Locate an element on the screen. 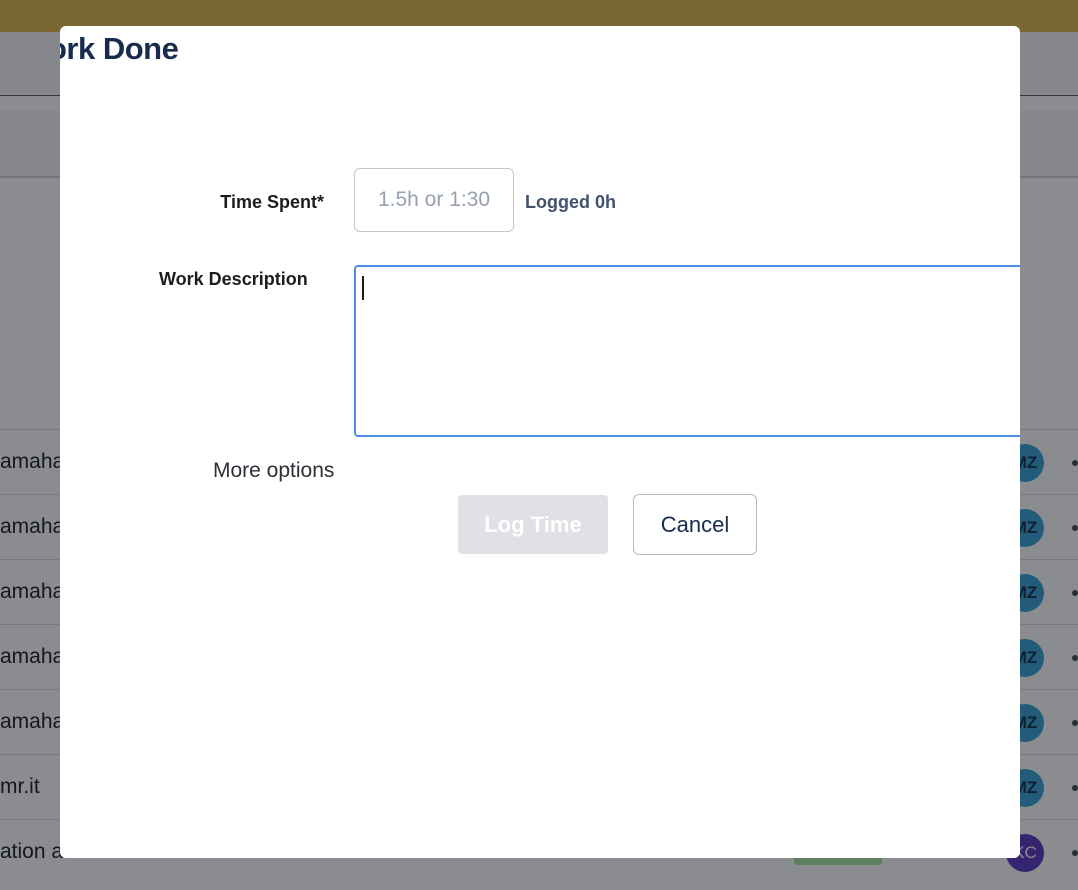 This screenshot has height=890, width=1078. time-spent-label: Time Spent* is located at coordinates (272, 202).